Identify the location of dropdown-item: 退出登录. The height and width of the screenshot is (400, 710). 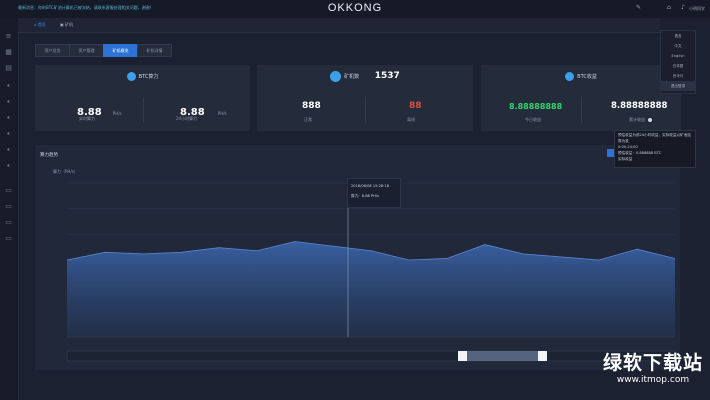
(678, 86).